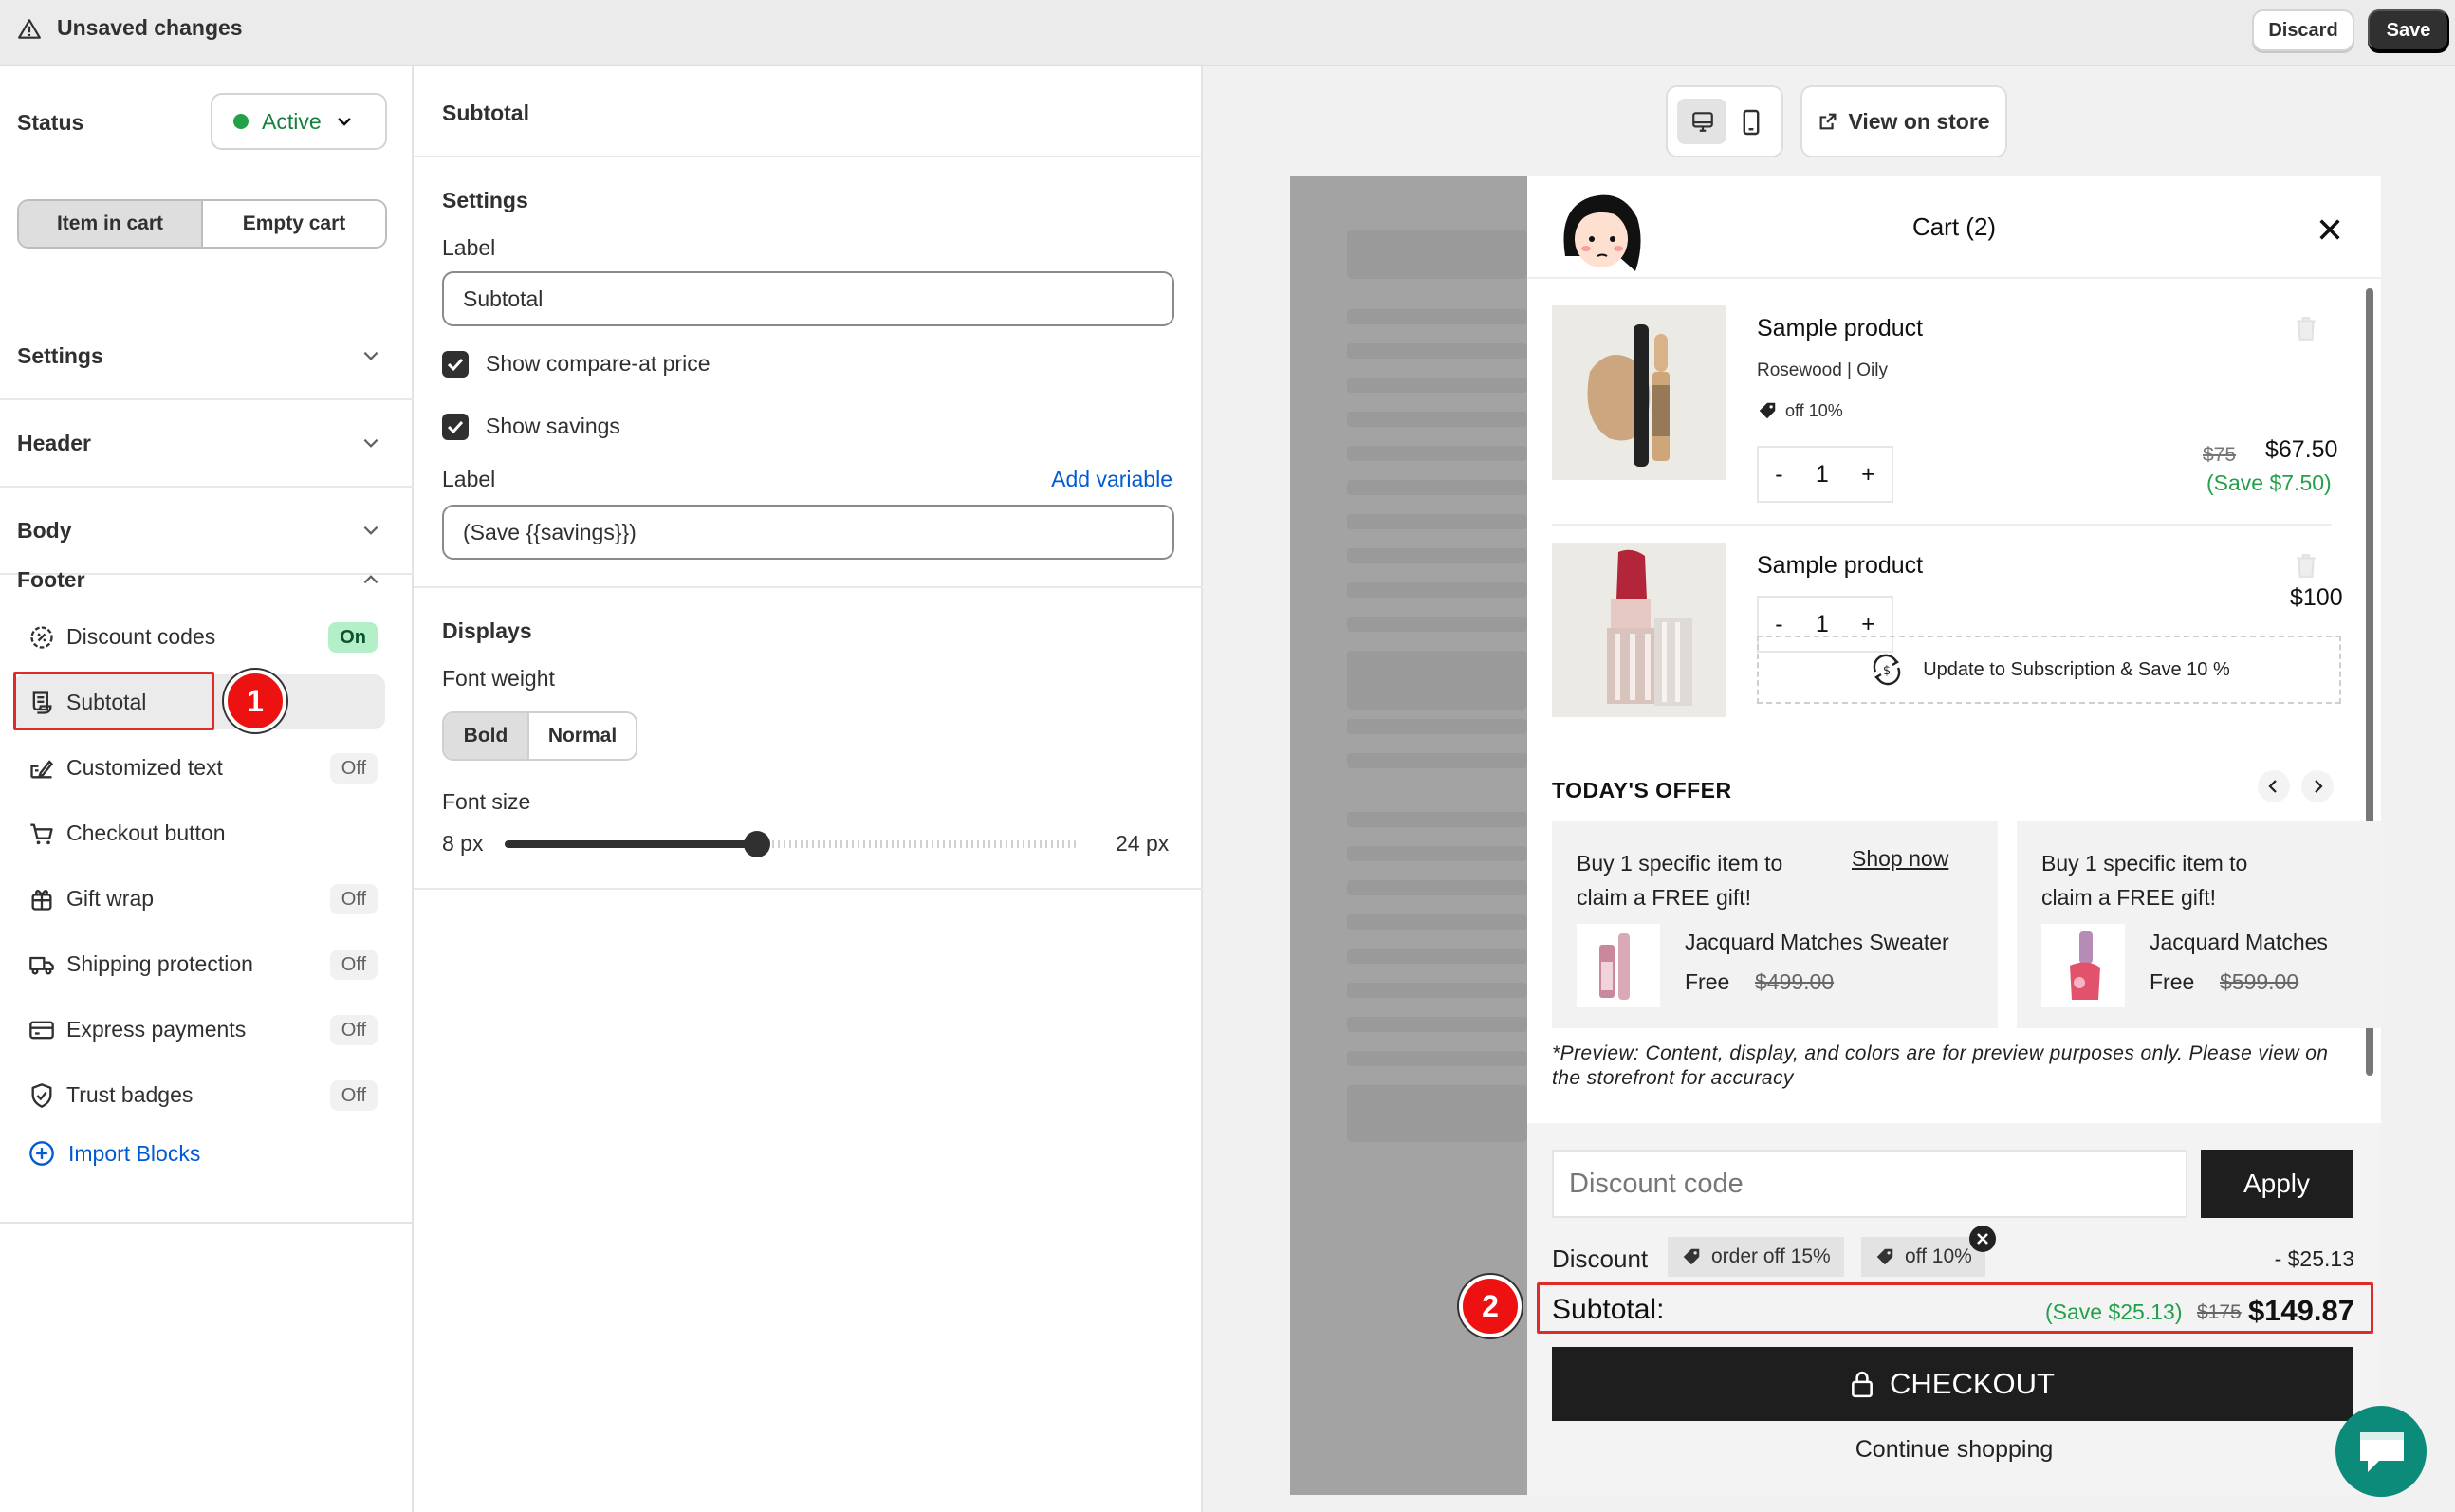 This screenshot has height=1512, width=2455. Describe the element at coordinates (1814, 410) in the screenshot. I see `product-tag-label: off 10%` at that location.